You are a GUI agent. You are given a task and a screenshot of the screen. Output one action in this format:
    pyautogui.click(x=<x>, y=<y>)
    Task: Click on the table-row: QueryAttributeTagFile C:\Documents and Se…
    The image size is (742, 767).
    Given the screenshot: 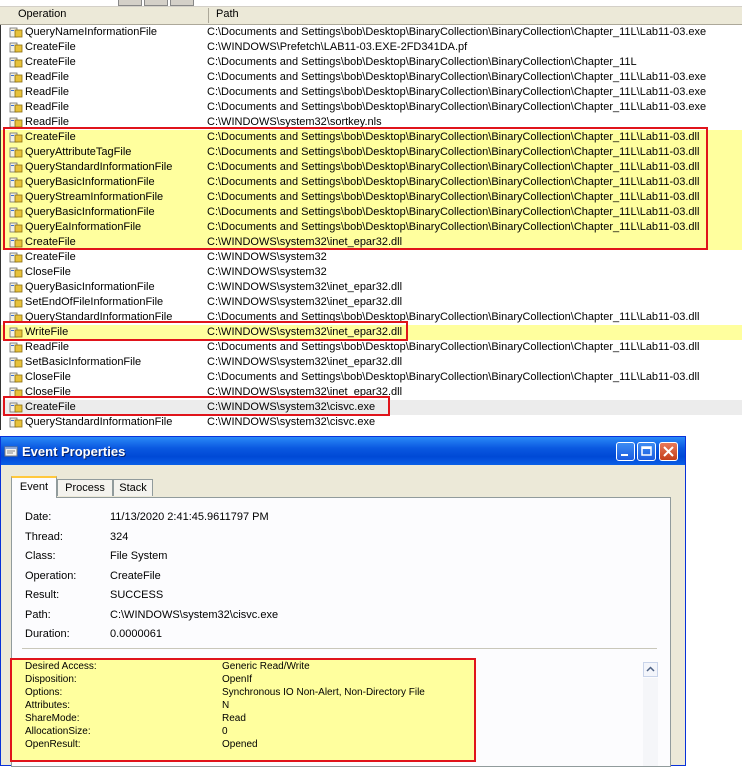 What is the action you would take?
    pyautogui.click(x=371, y=152)
    